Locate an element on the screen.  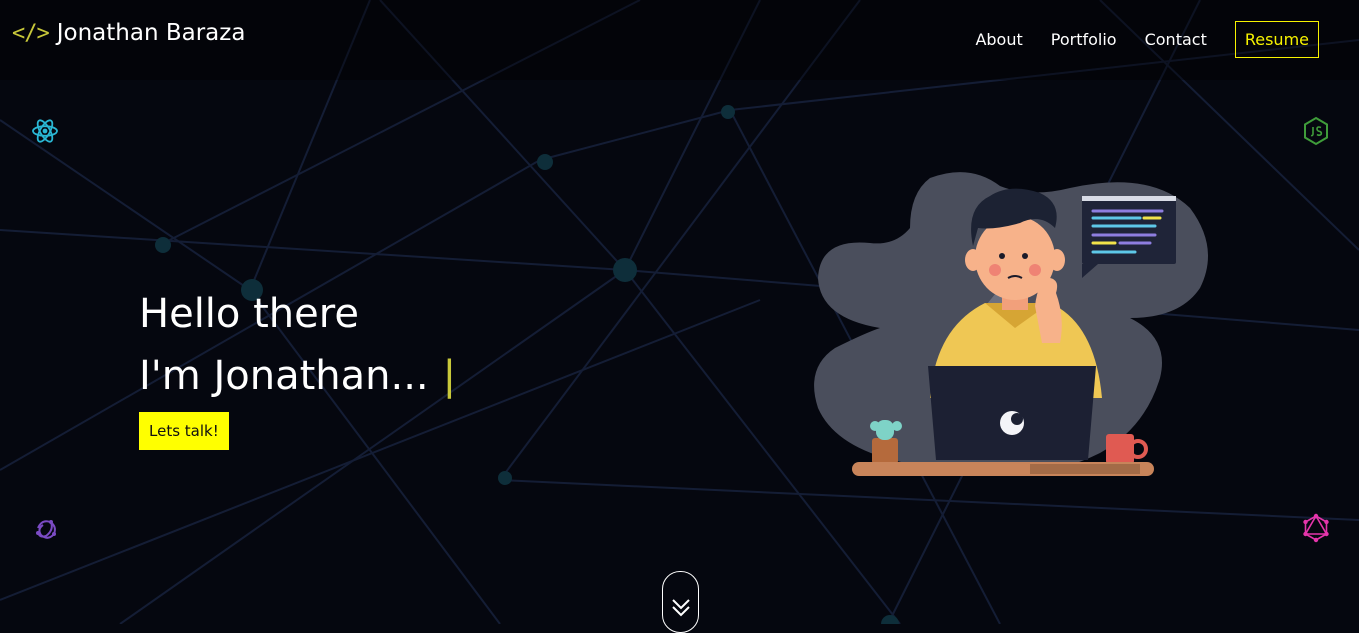
hero-section: Hello there I'm Jonathan... | Lets talk! is located at coordinates (297, 369).